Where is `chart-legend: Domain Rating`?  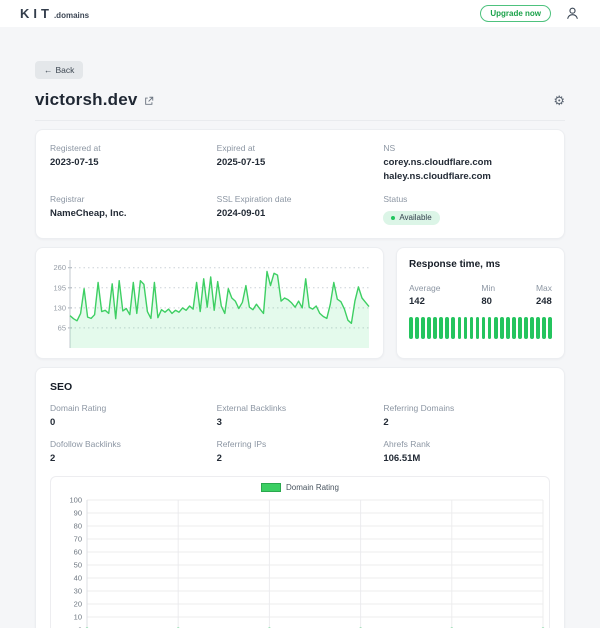 chart-legend: Domain Rating is located at coordinates (300, 488).